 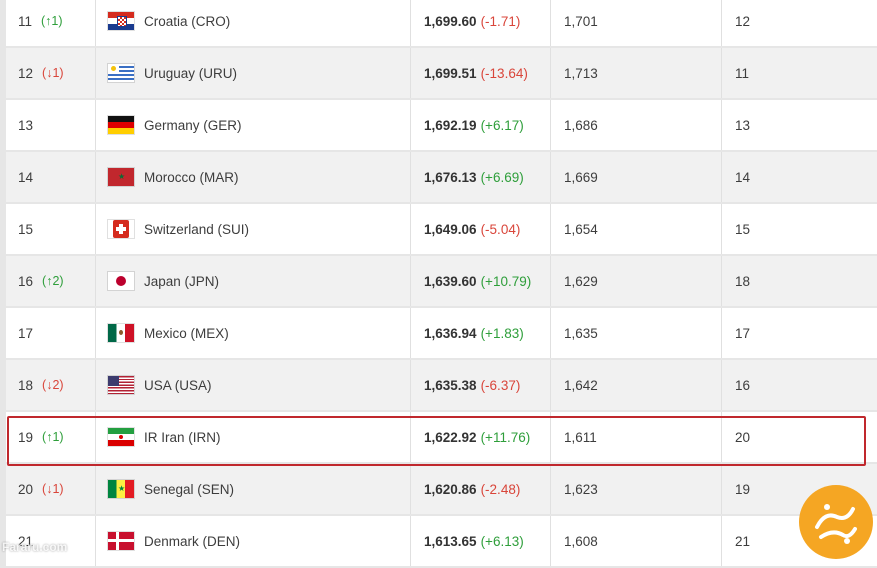 I want to click on previous-points-cell: 1,629, so click(x=581, y=281).